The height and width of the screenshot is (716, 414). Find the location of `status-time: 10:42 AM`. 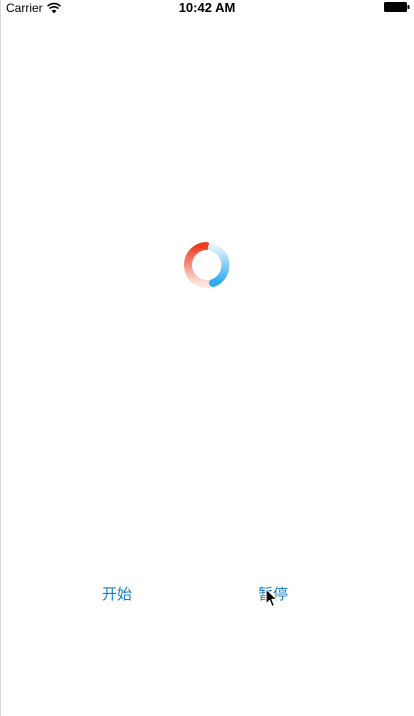

status-time: 10:42 AM is located at coordinates (207, 7).